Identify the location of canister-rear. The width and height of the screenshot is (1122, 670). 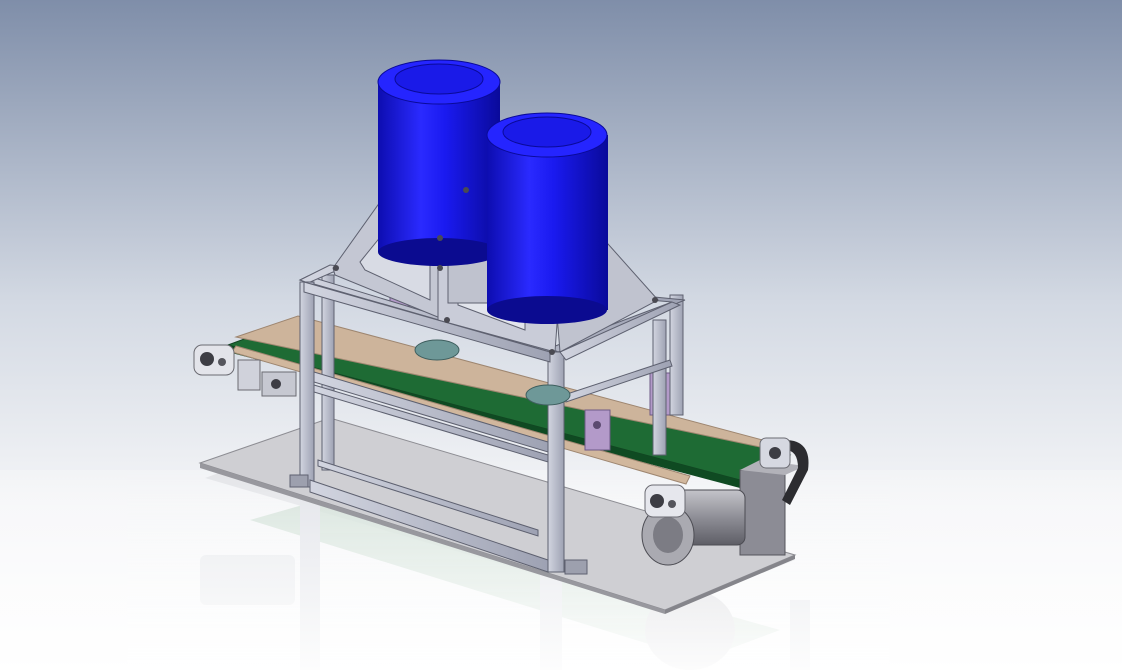
(439, 162).